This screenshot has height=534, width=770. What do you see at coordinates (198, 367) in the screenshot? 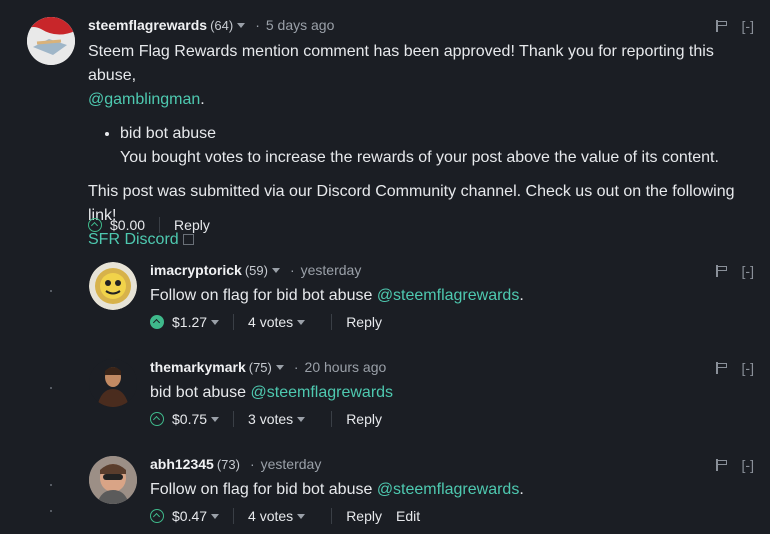
I see `author-name: themarkymark` at bounding box center [198, 367].